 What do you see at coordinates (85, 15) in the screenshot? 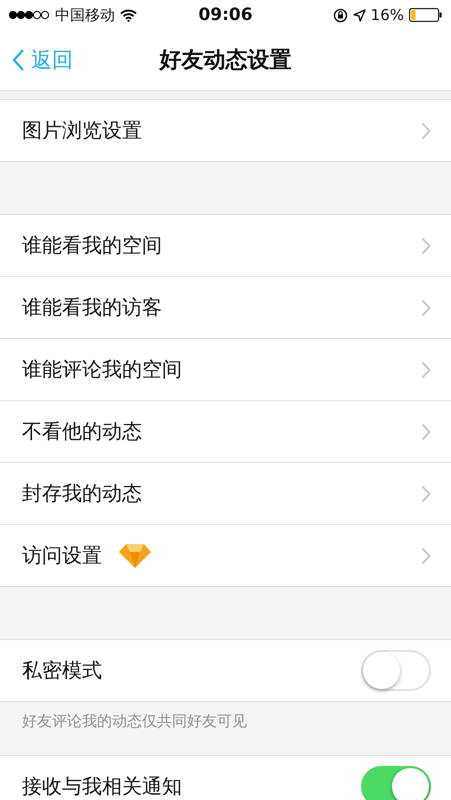
I see `carrier: 中国移动` at bounding box center [85, 15].